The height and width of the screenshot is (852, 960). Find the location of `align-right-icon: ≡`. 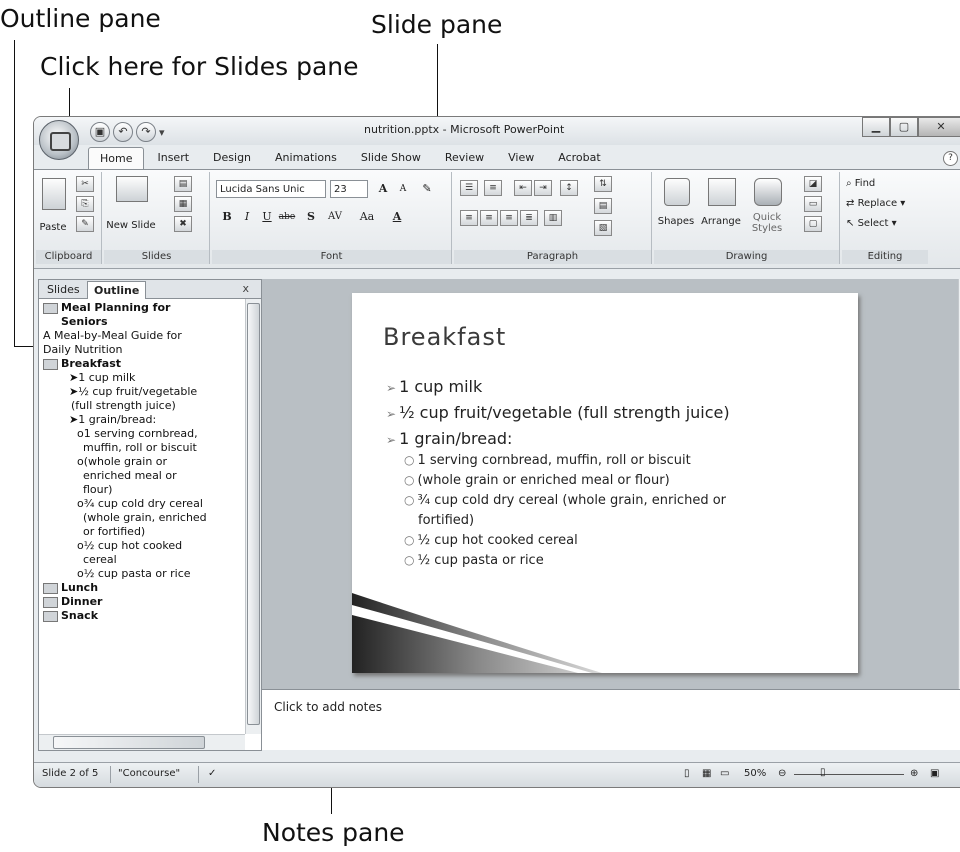

align-right-icon: ≡ is located at coordinates (509, 218).